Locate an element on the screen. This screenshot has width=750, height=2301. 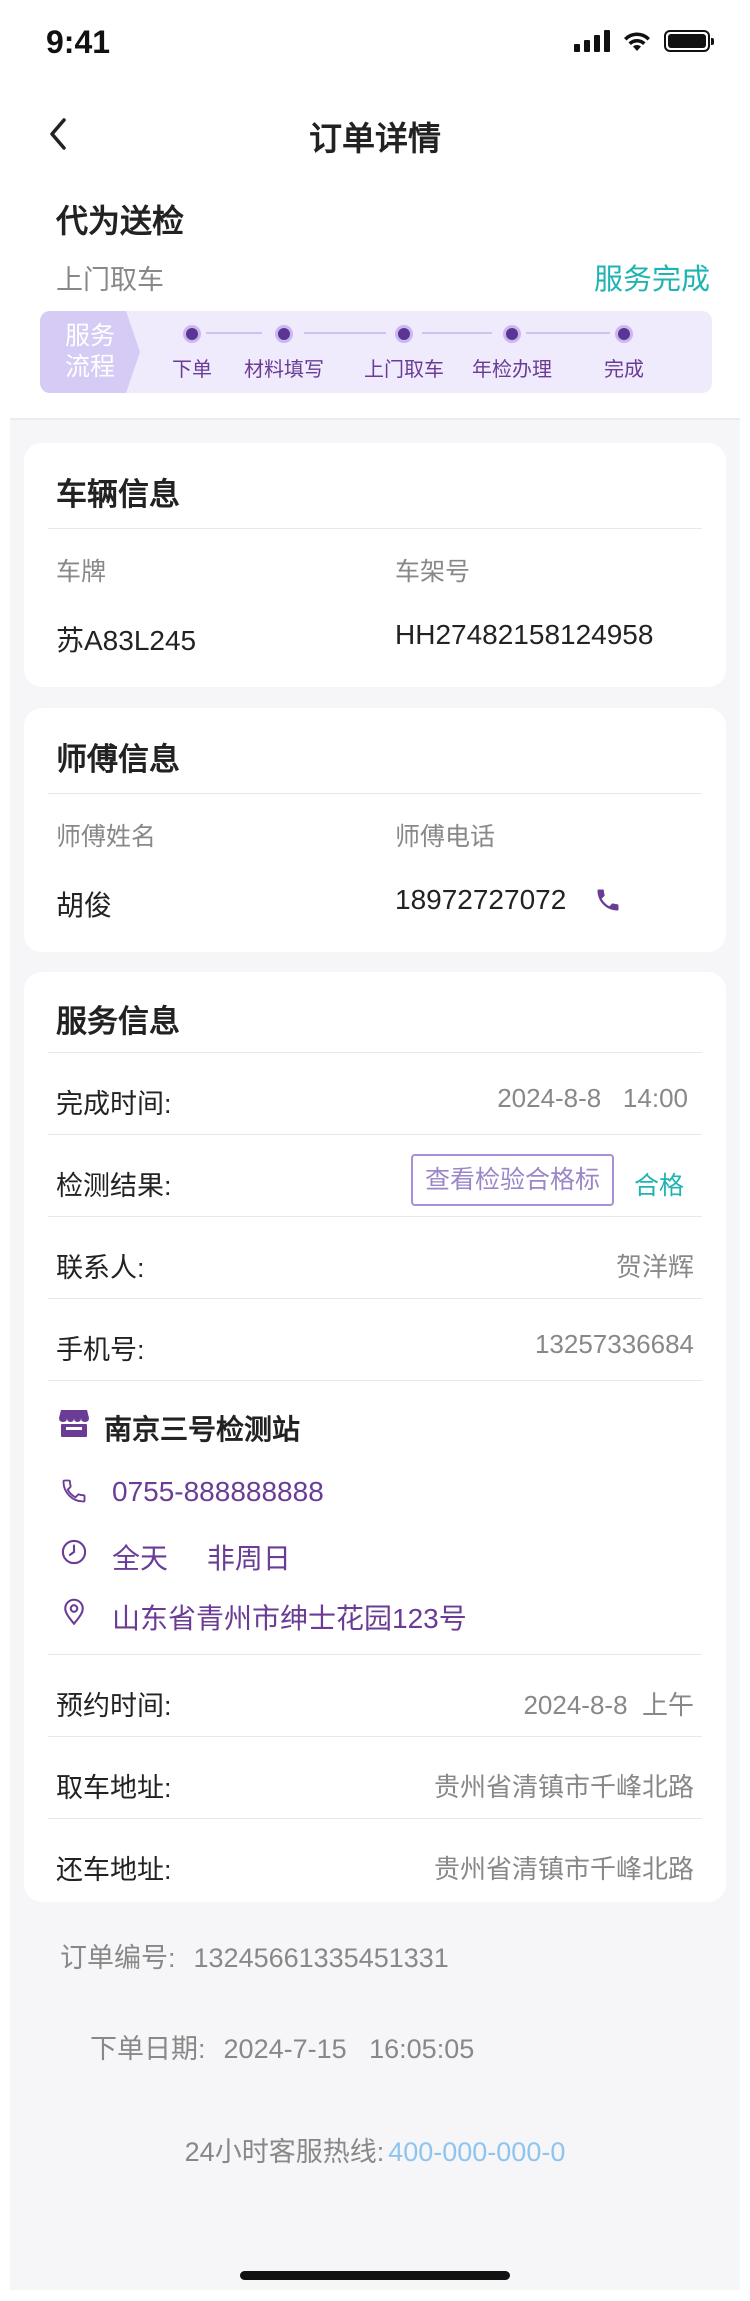
flow-step-label: 上门取车 is located at coordinates (404, 370).